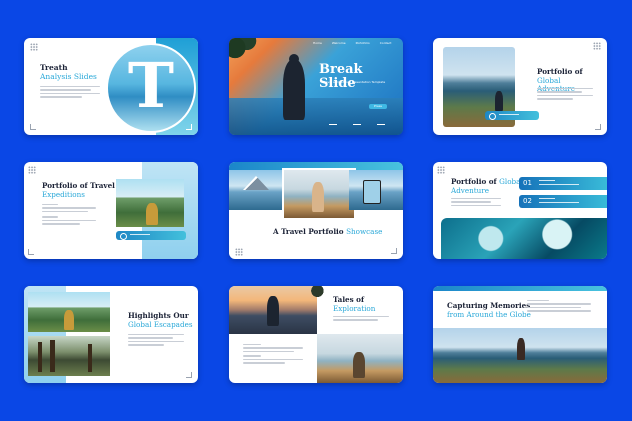 This screenshot has width=632, height=421. Describe the element at coordinates (357, 124) in the screenshot. I see `footer-lines` at that location.